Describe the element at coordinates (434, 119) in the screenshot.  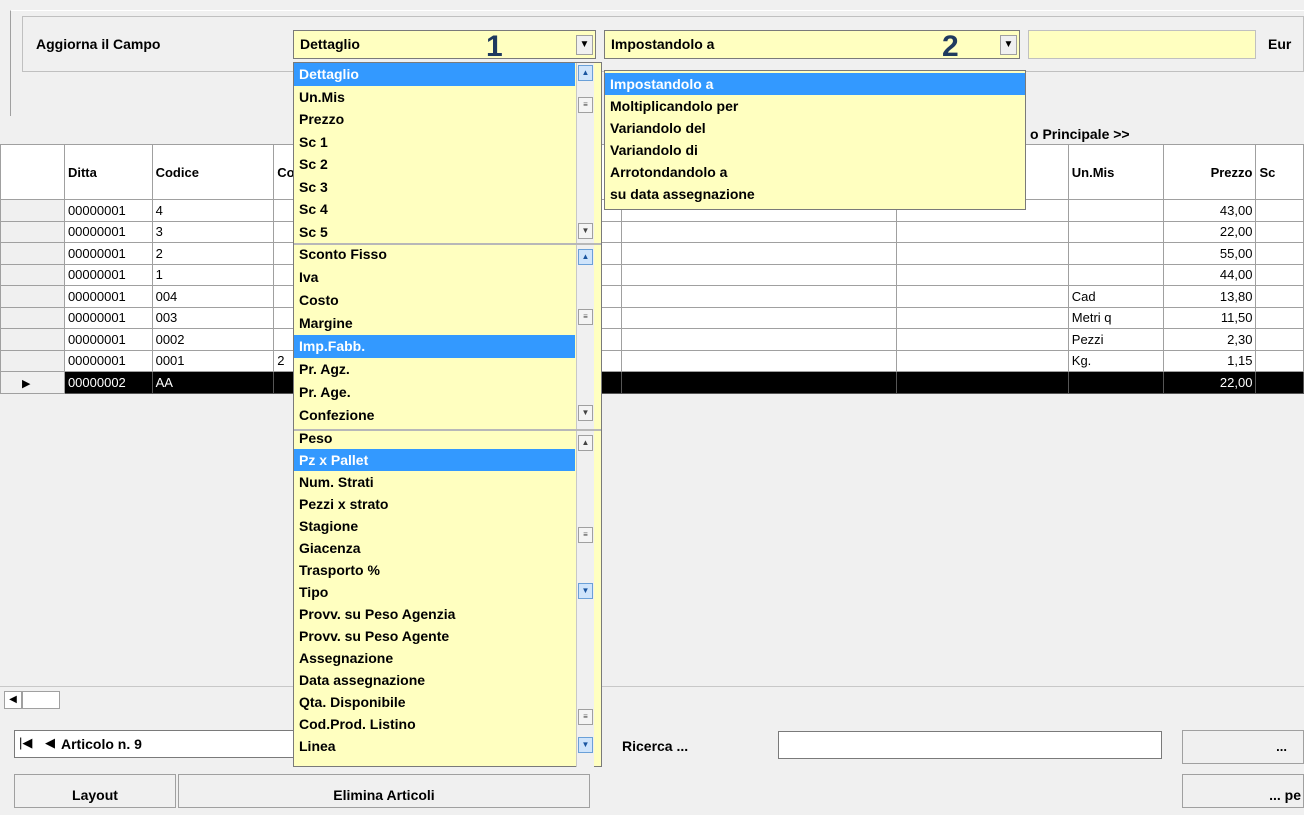
I see `dropdown-option: Prezzo` at that location.